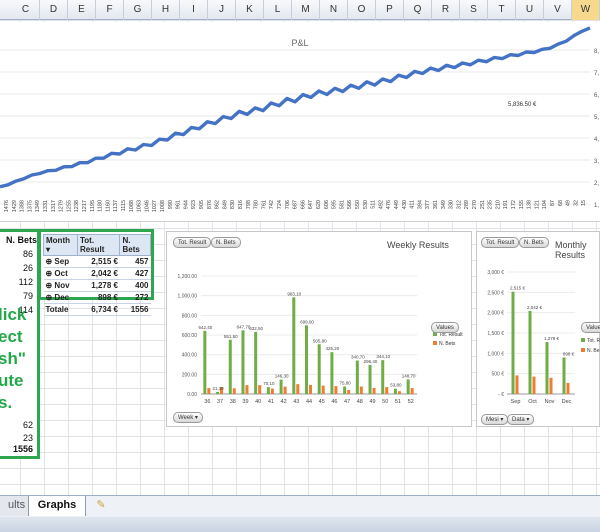 The width and height of the screenshot is (600, 532). What do you see at coordinates (530, 204) in the screenshot?
I see `pl-x-tick-label: 138` at bounding box center [530, 204].